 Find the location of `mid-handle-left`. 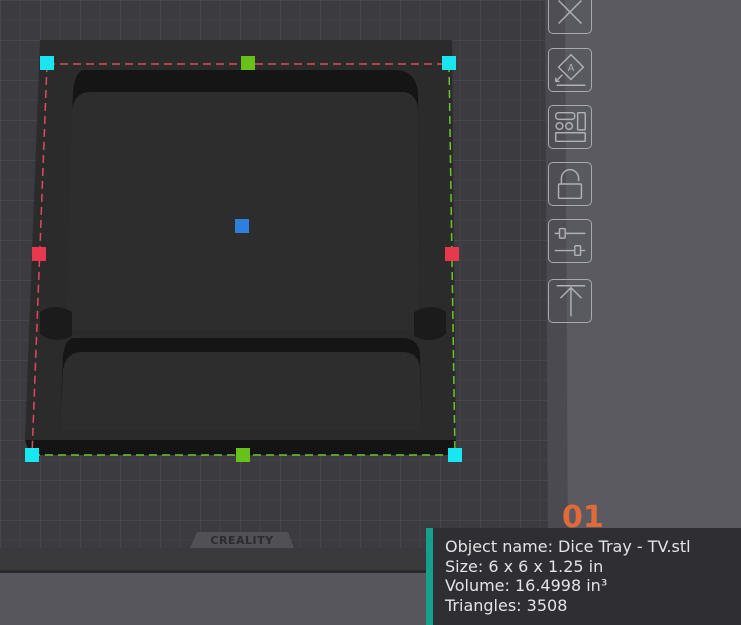

mid-handle-left is located at coordinates (39, 254).